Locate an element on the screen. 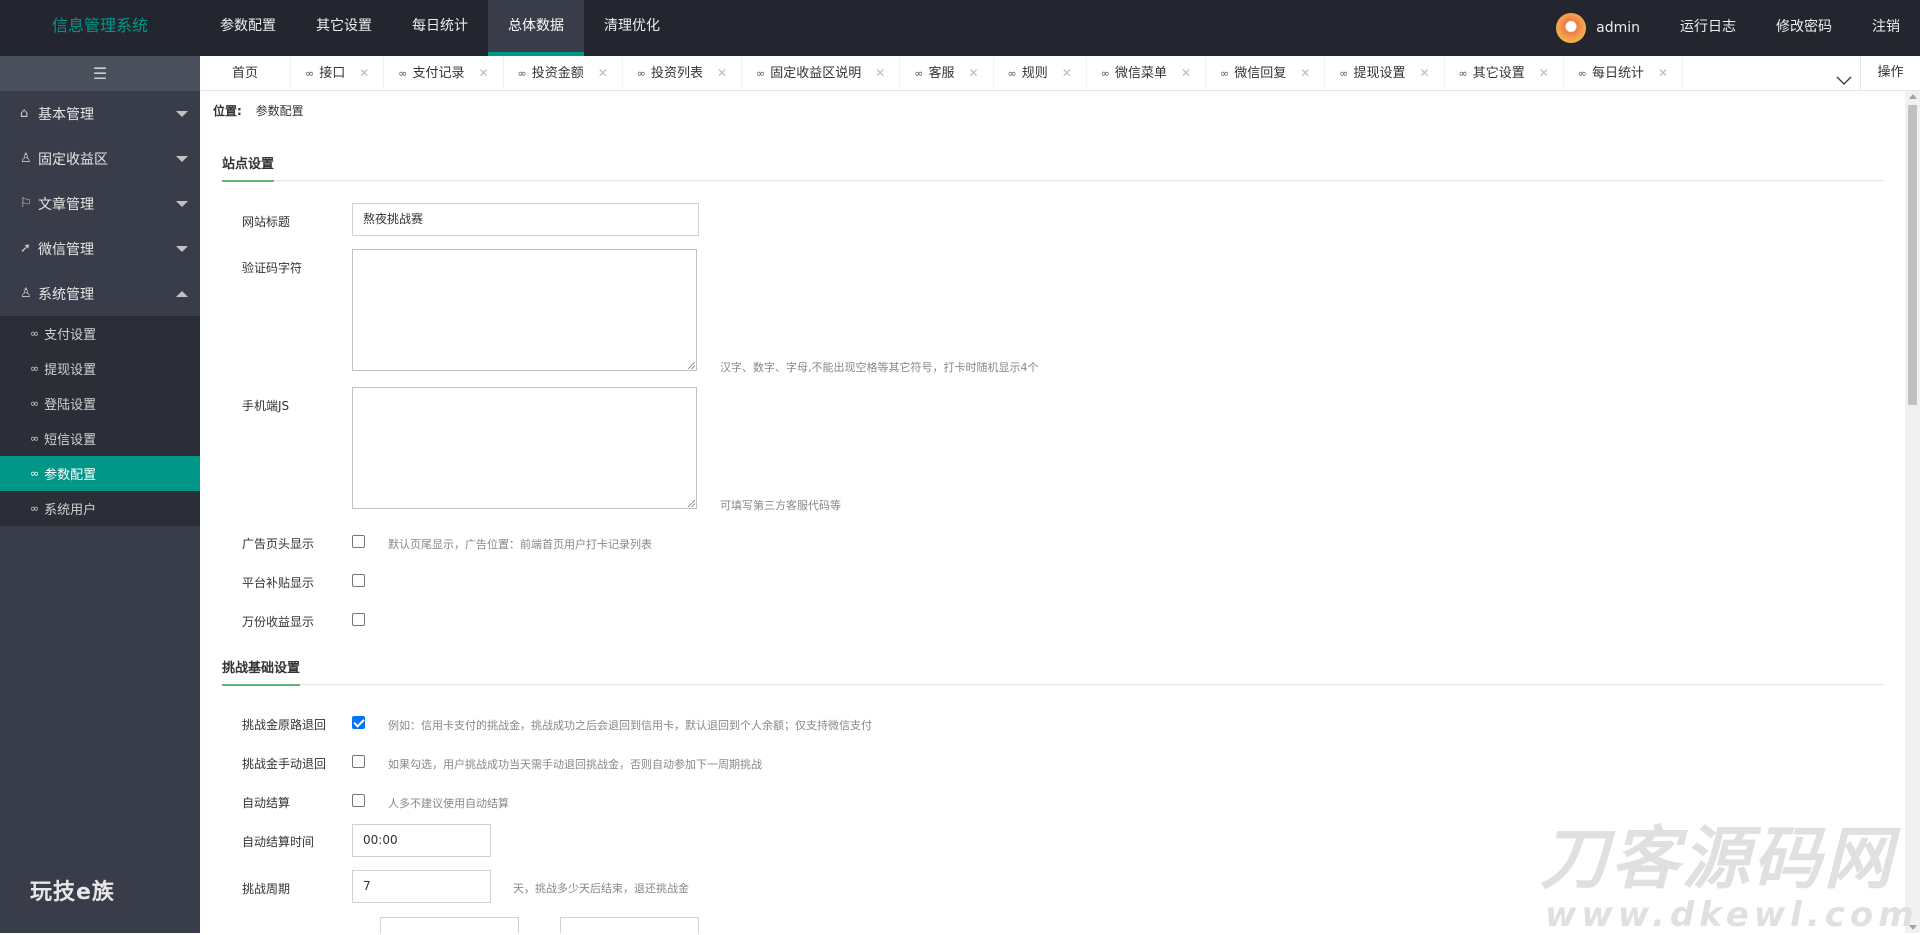 The height and width of the screenshot is (935, 1920). sidebar-item-params-config: ∞ 参数配置 is located at coordinates (100, 473).